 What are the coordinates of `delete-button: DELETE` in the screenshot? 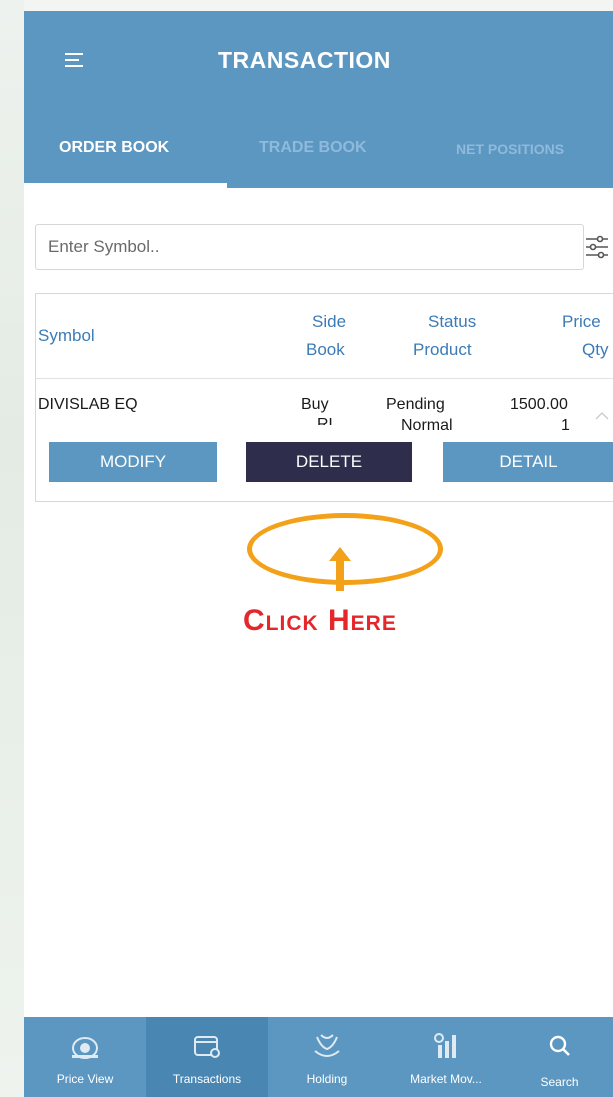 It's located at (329, 462).